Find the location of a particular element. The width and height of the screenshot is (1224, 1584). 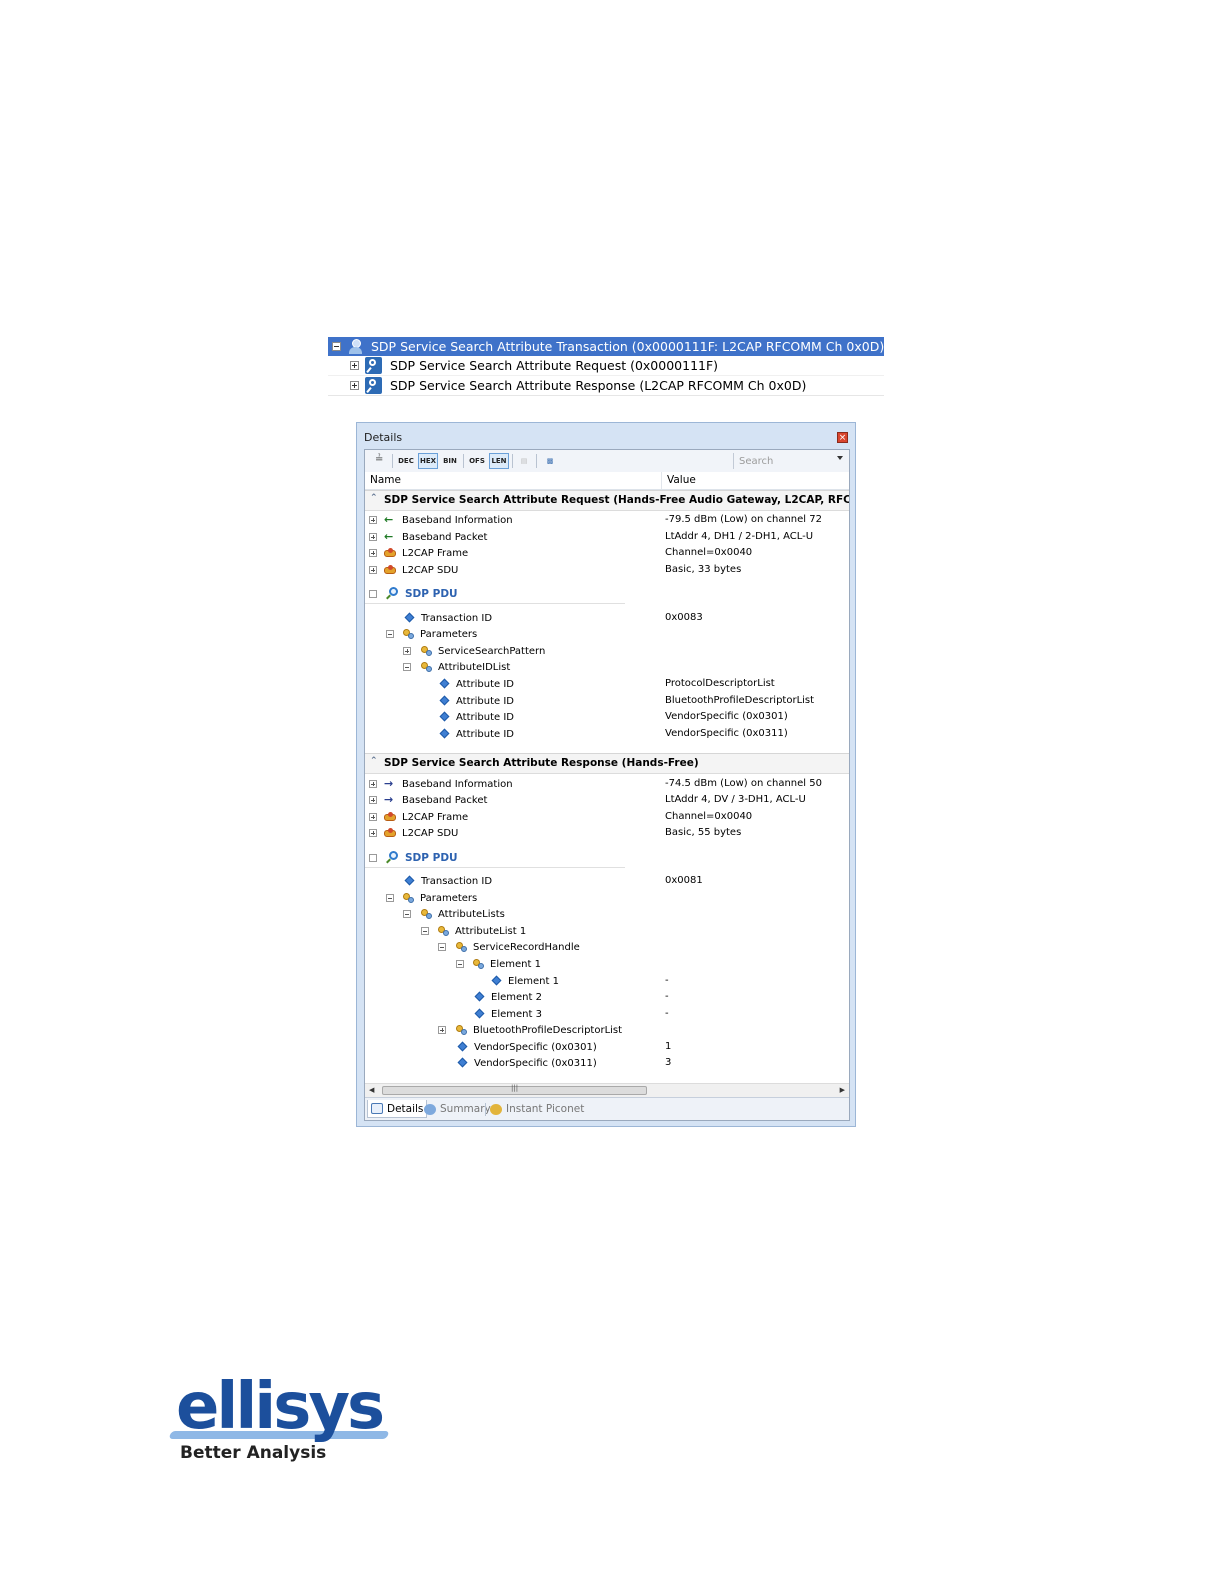

logo-wordmark: ellisys is located at coordinates (280, 1407).